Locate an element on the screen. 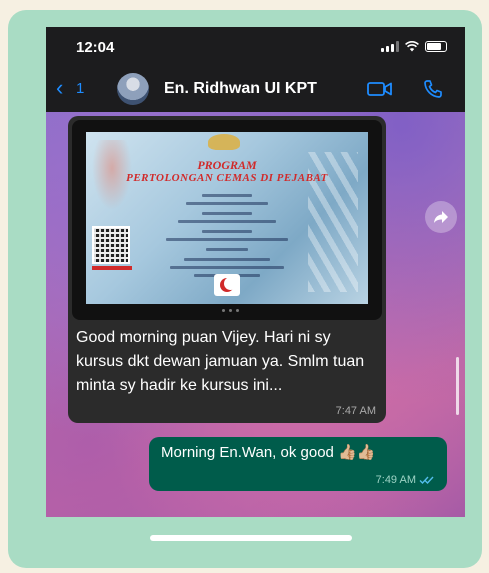 The width and height of the screenshot is (489, 573). forward-icon is located at coordinates (441, 217).